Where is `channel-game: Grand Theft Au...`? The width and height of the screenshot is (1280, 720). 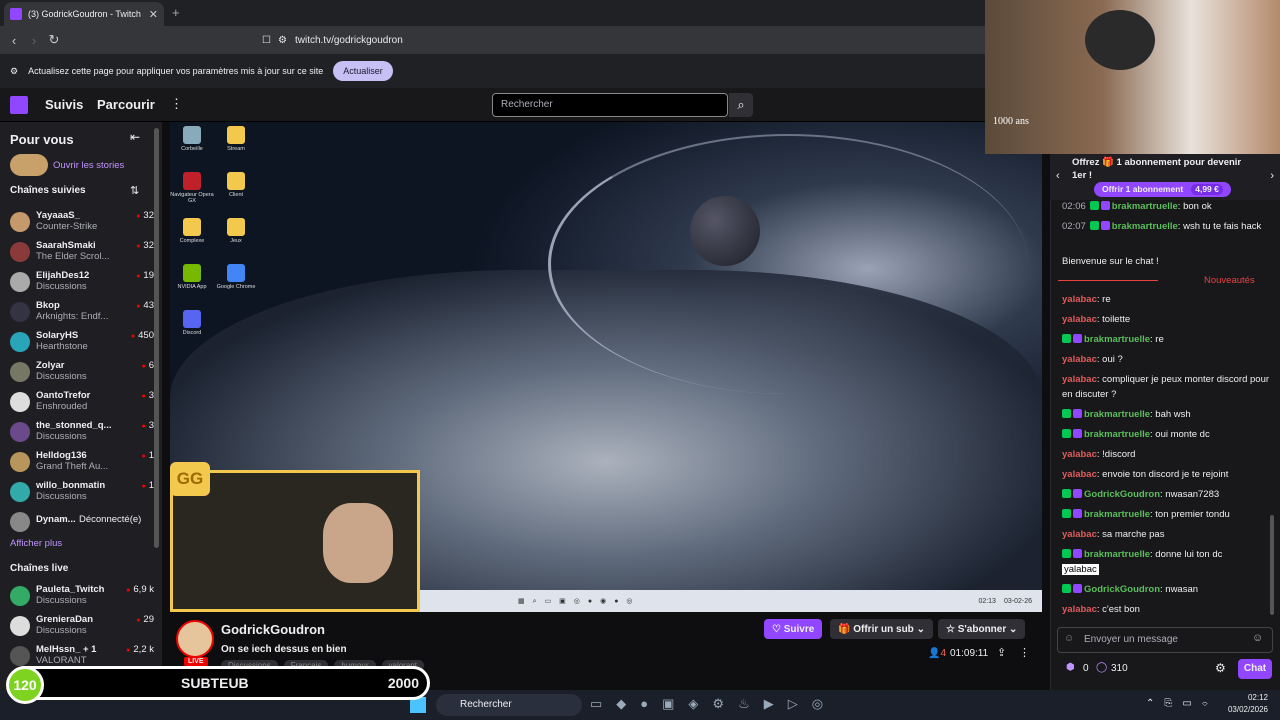
channel-game: Grand Theft Au... is located at coordinates (72, 466).